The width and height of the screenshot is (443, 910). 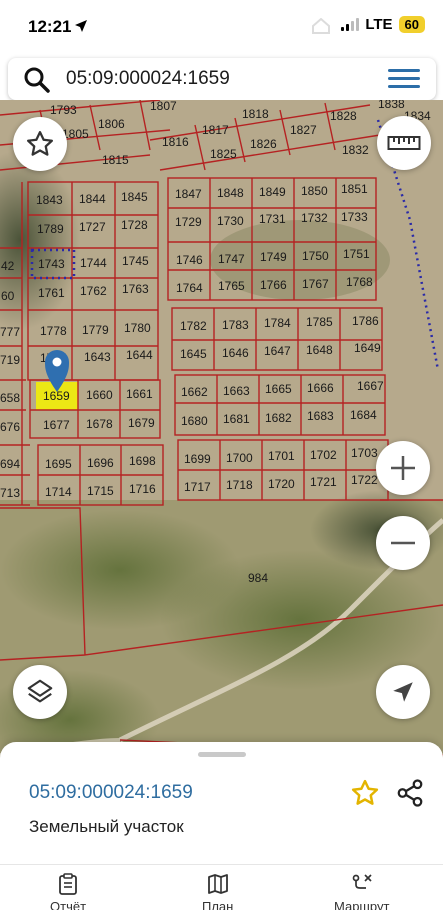 I want to click on parcel-label: 1663, so click(x=236, y=391).